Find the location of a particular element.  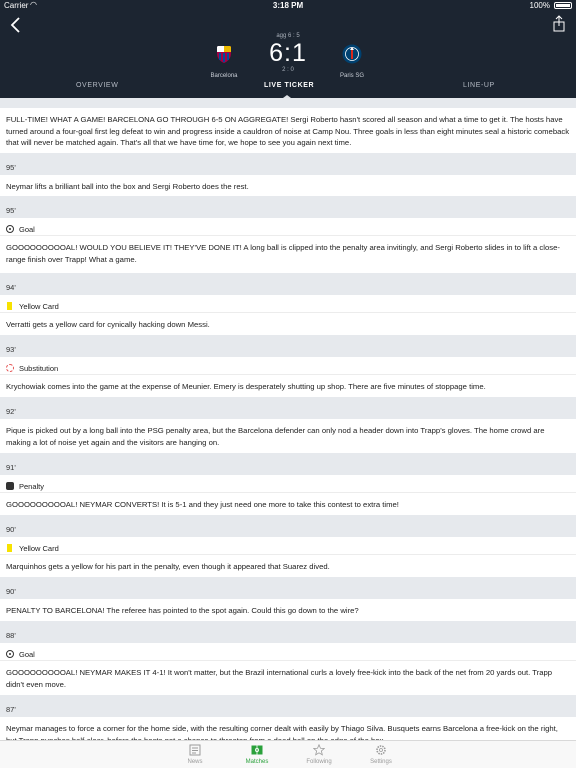

barcelona-crest-icon is located at coordinates (224, 54).